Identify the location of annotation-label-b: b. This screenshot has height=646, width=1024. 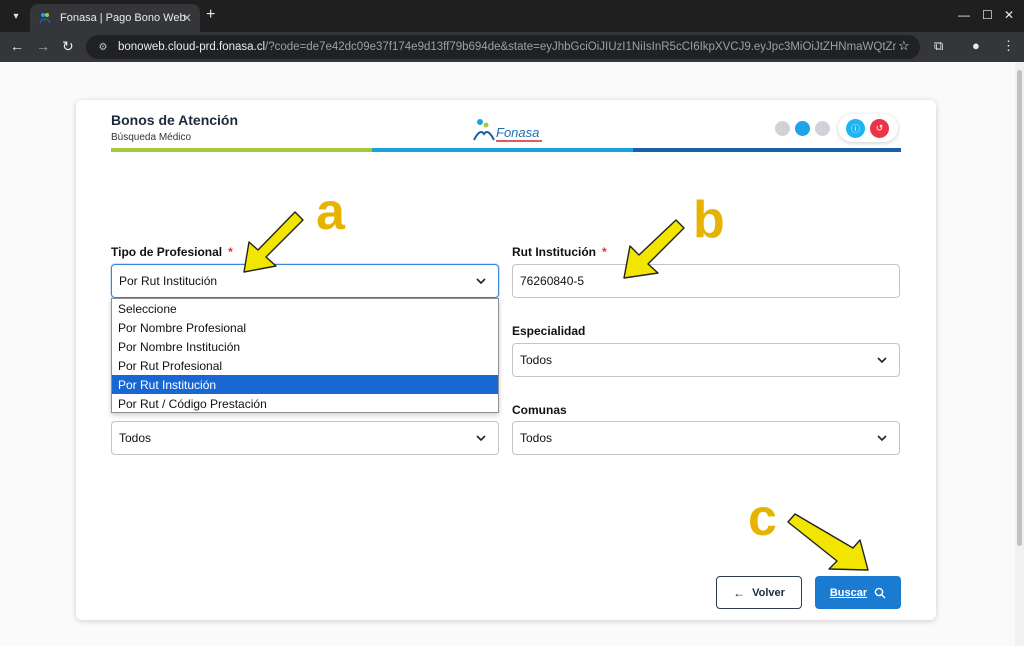
(709, 220).